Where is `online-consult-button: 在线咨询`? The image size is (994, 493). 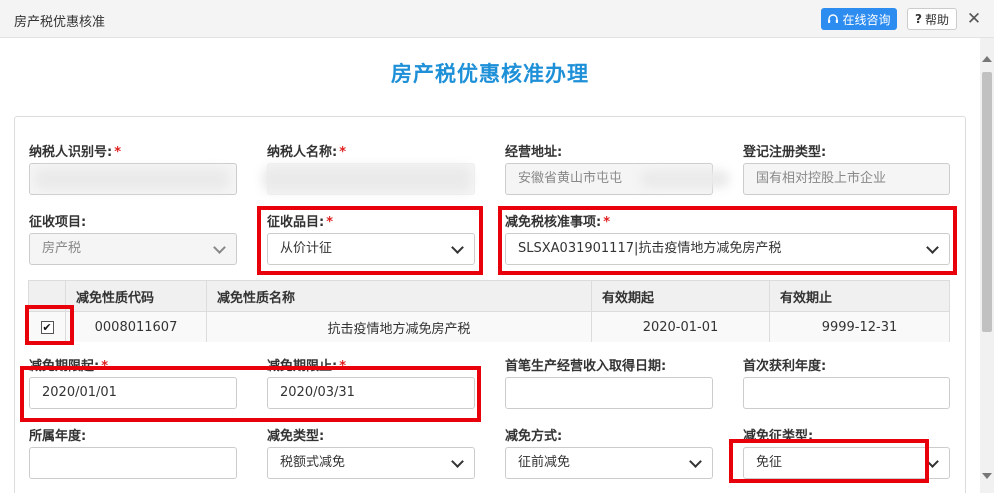
online-consult-button: 在线咨询 is located at coordinates (859, 19).